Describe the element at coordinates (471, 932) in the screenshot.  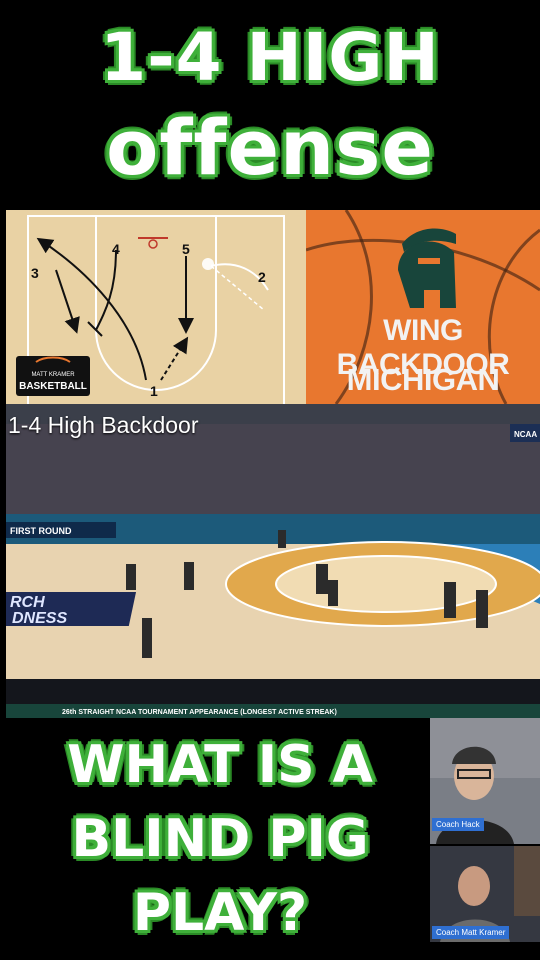
I see `webcam-label-2: Coach Matt Kramer` at that location.